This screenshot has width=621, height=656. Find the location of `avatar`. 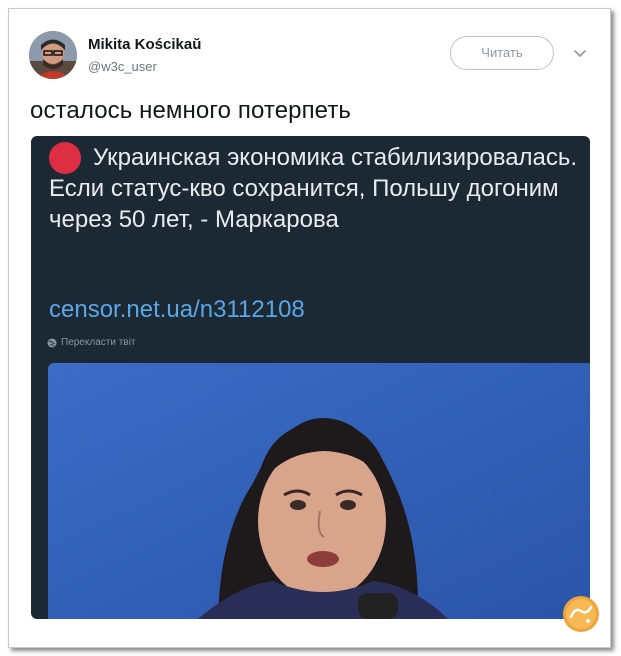

avatar is located at coordinates (53, 55).